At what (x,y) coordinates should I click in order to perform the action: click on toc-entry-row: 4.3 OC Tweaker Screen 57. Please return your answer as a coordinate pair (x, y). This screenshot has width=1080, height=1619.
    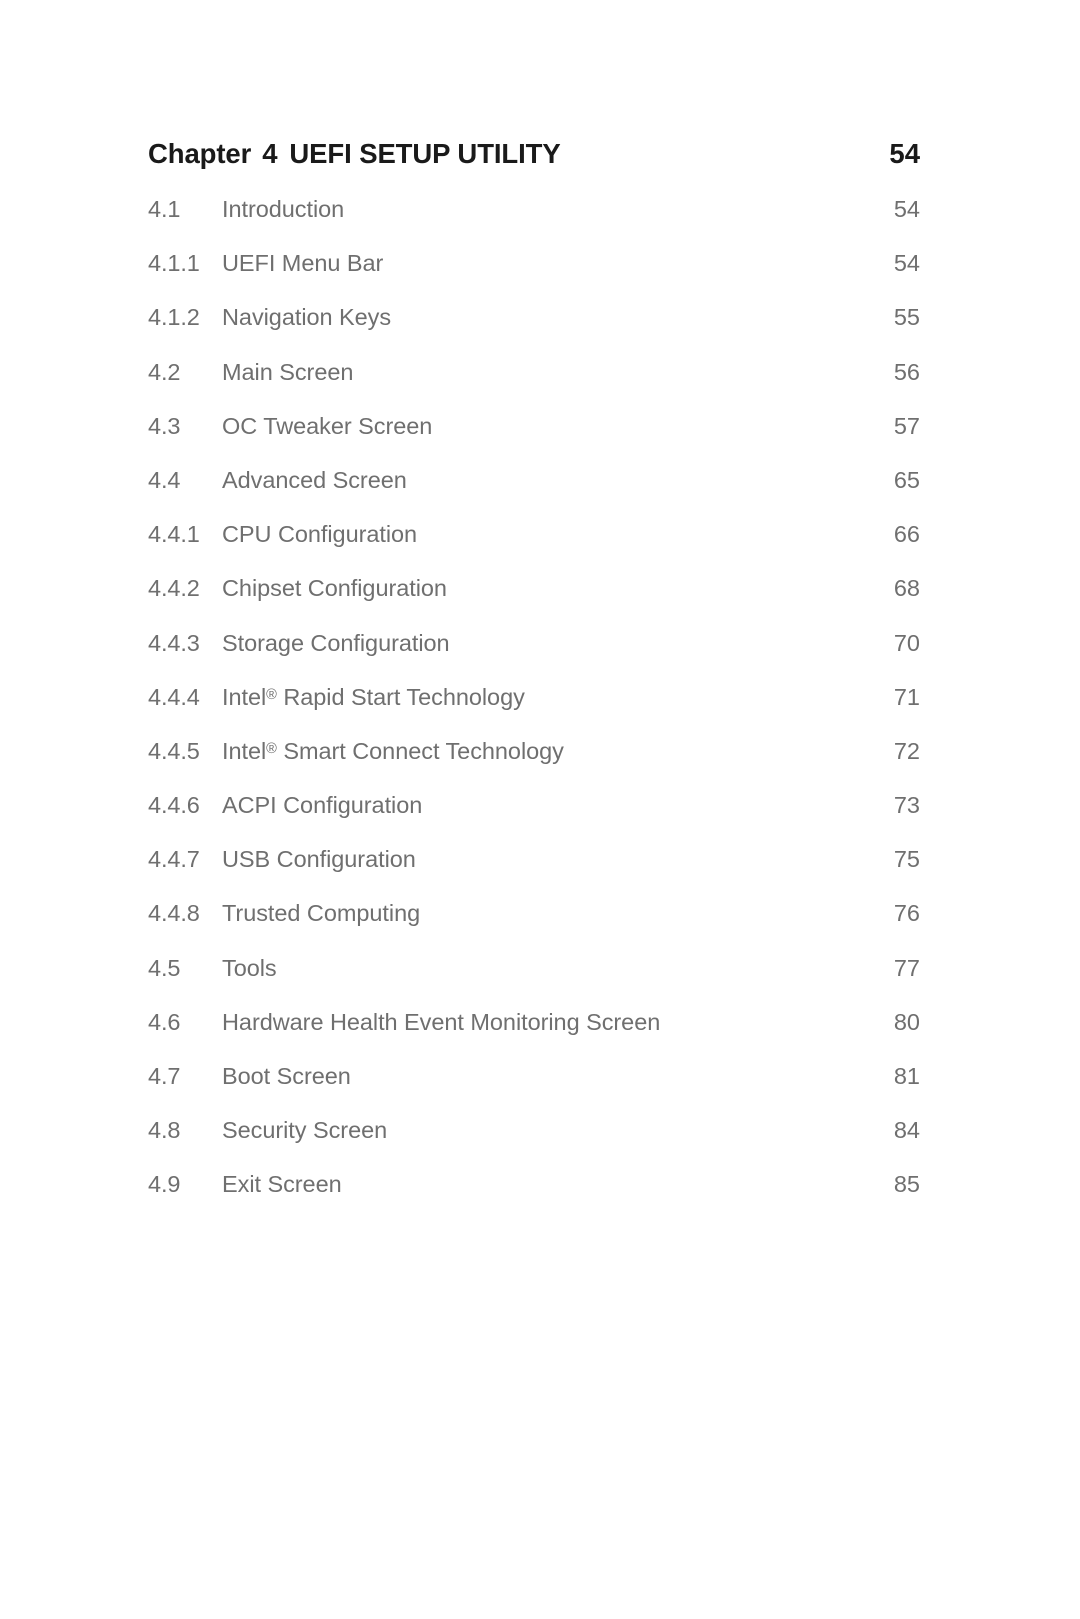
    Looking at the image, I should click on (534, 440).